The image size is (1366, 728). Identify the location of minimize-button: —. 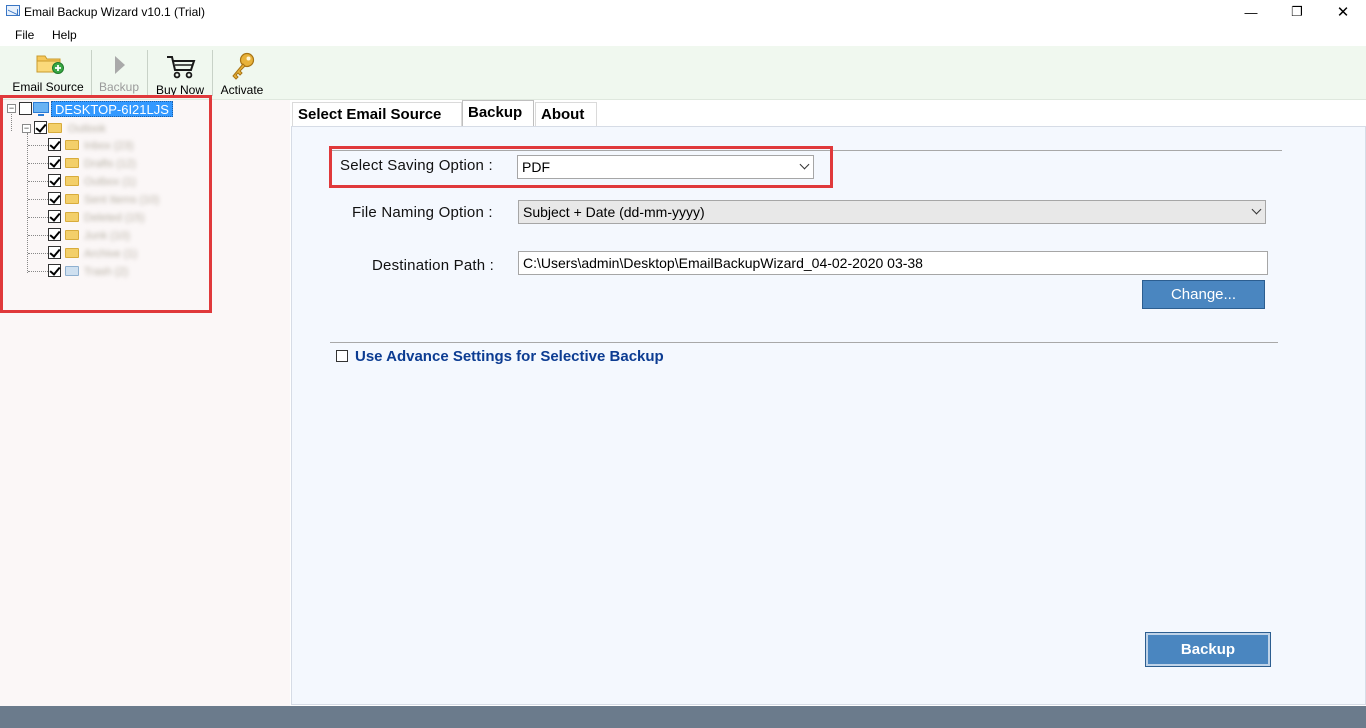
(1251, 12).